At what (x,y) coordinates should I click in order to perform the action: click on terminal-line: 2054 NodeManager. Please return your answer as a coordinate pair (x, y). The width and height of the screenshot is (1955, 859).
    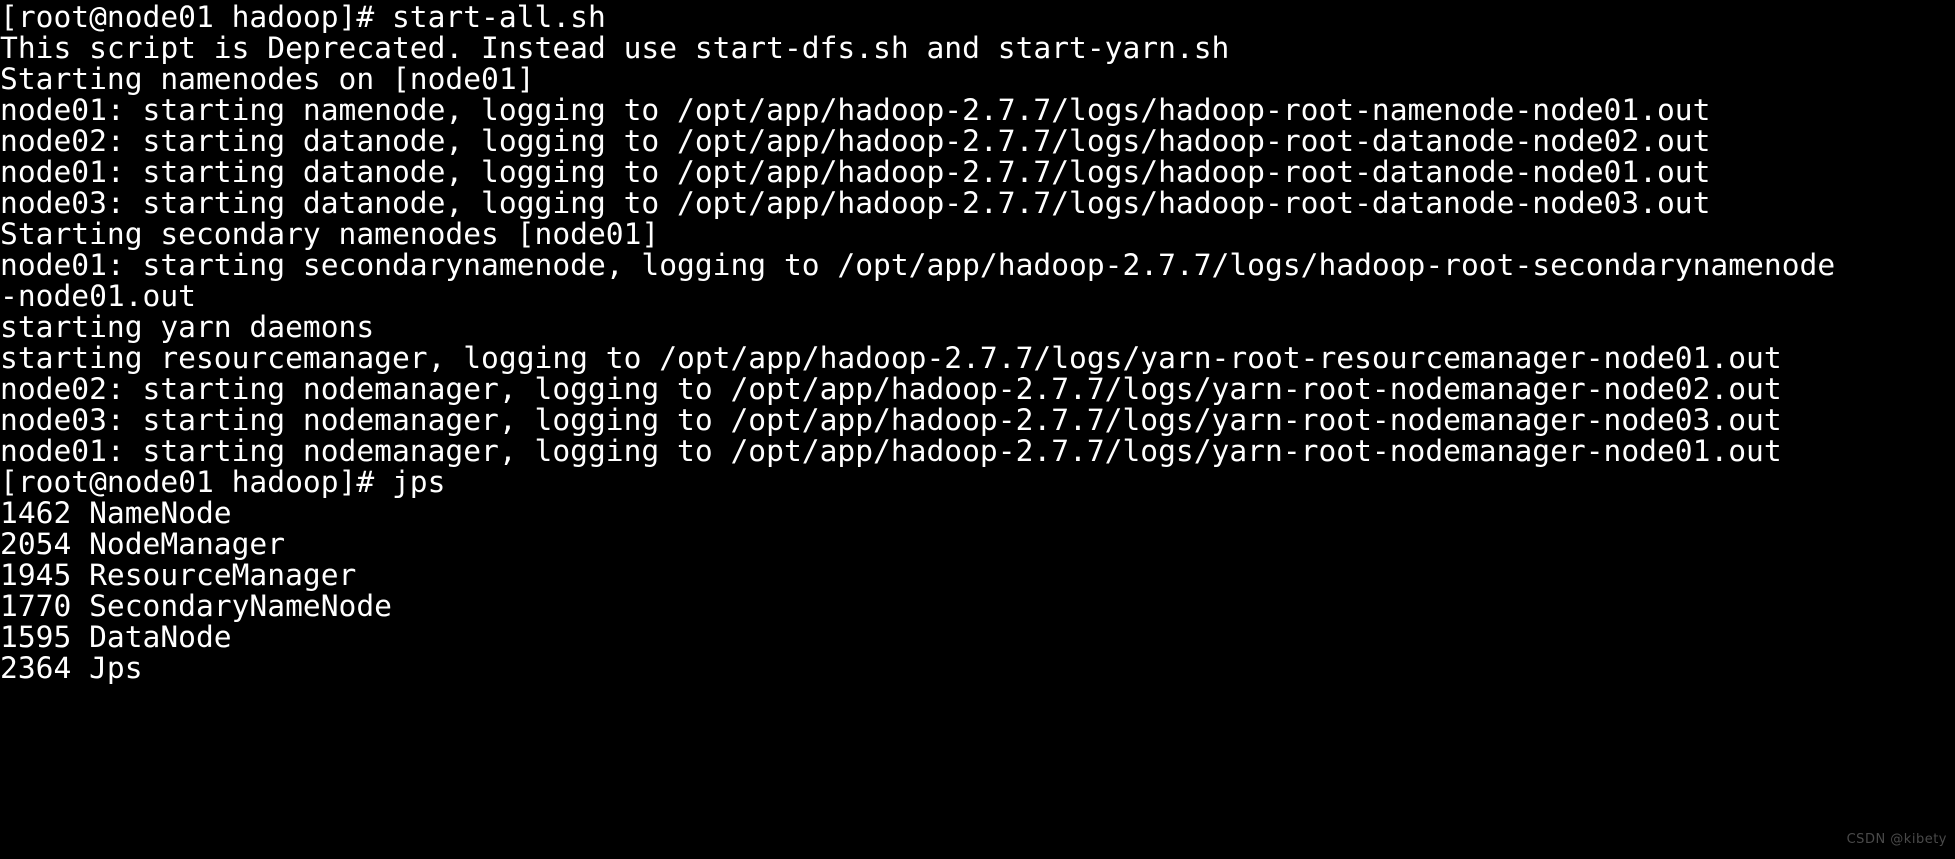
    Looking at the image, I should click on (143, 544).